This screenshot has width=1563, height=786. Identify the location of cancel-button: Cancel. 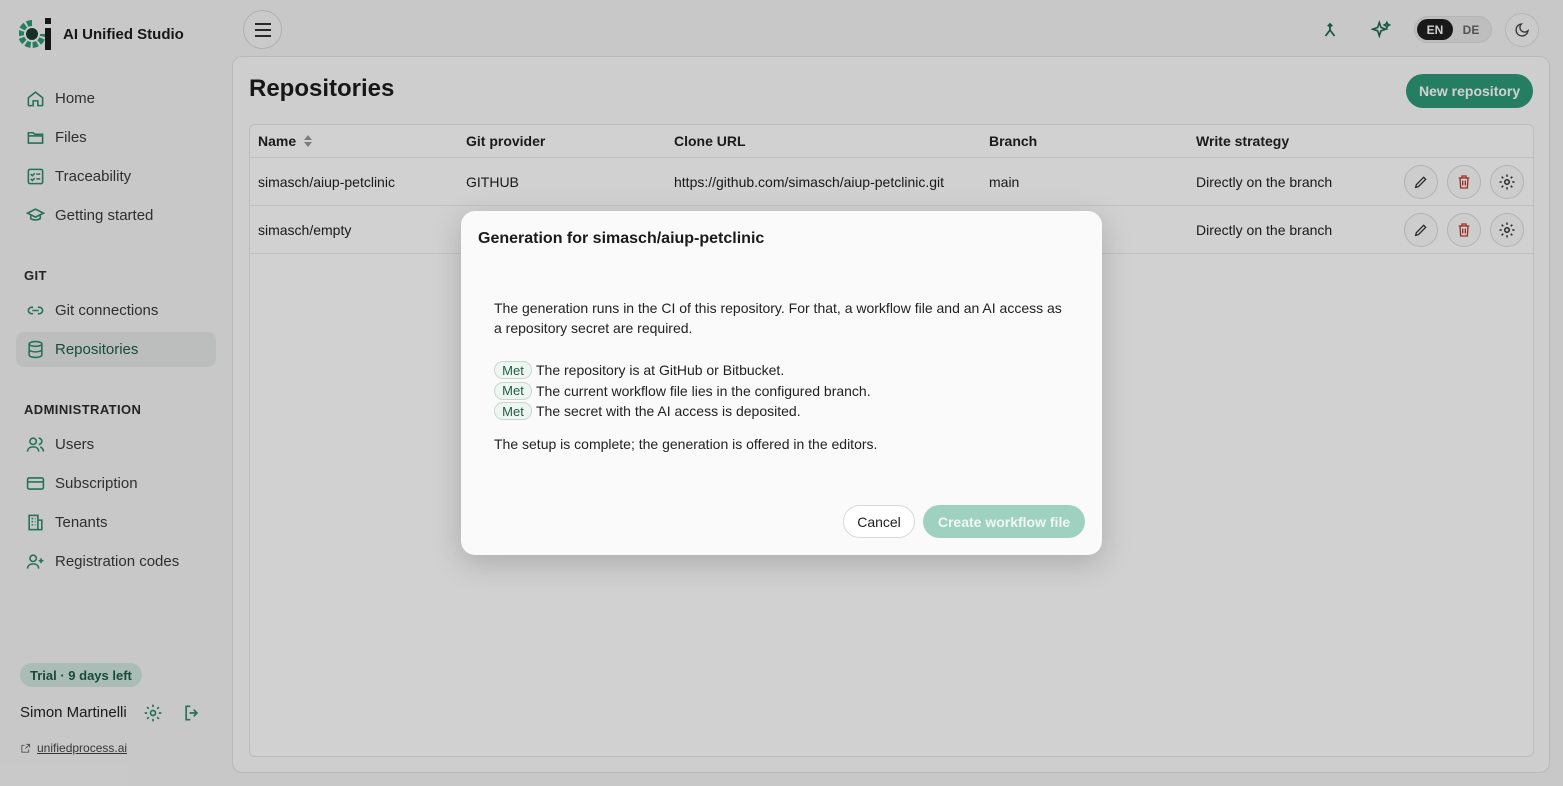
(879, 521).